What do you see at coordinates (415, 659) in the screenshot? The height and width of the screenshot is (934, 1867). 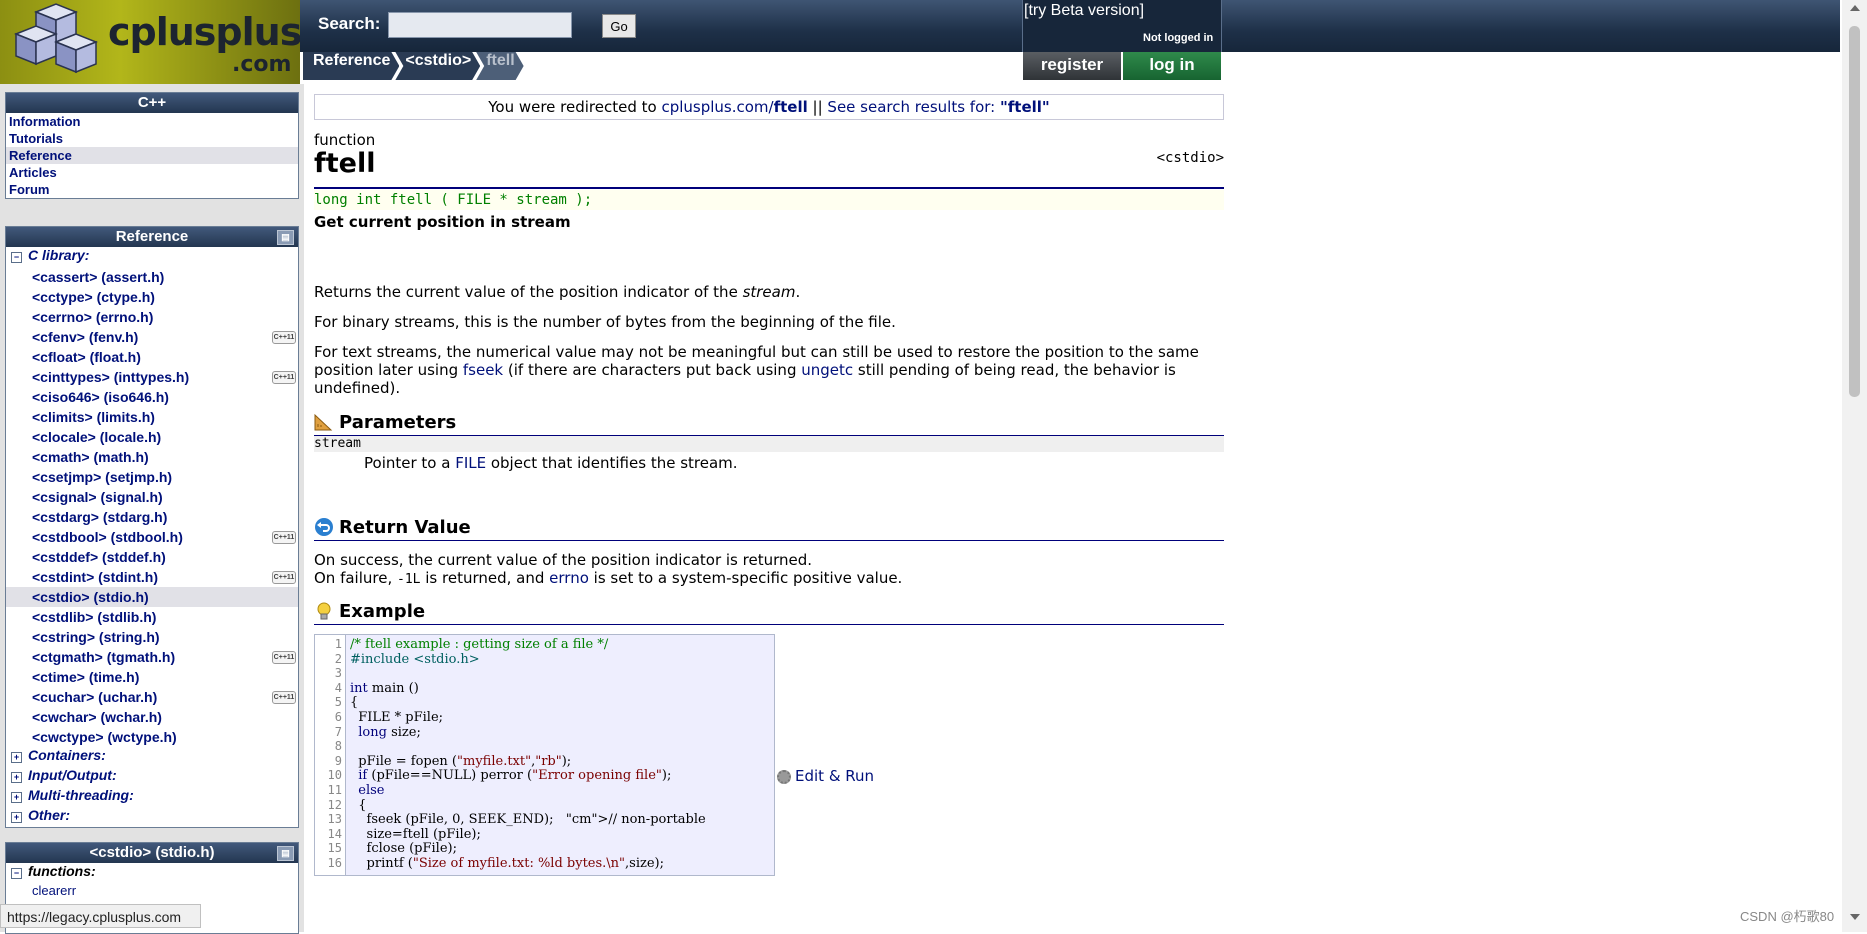 I see `code-line: #include <stdio.h>` at bounding box center [415, 659].